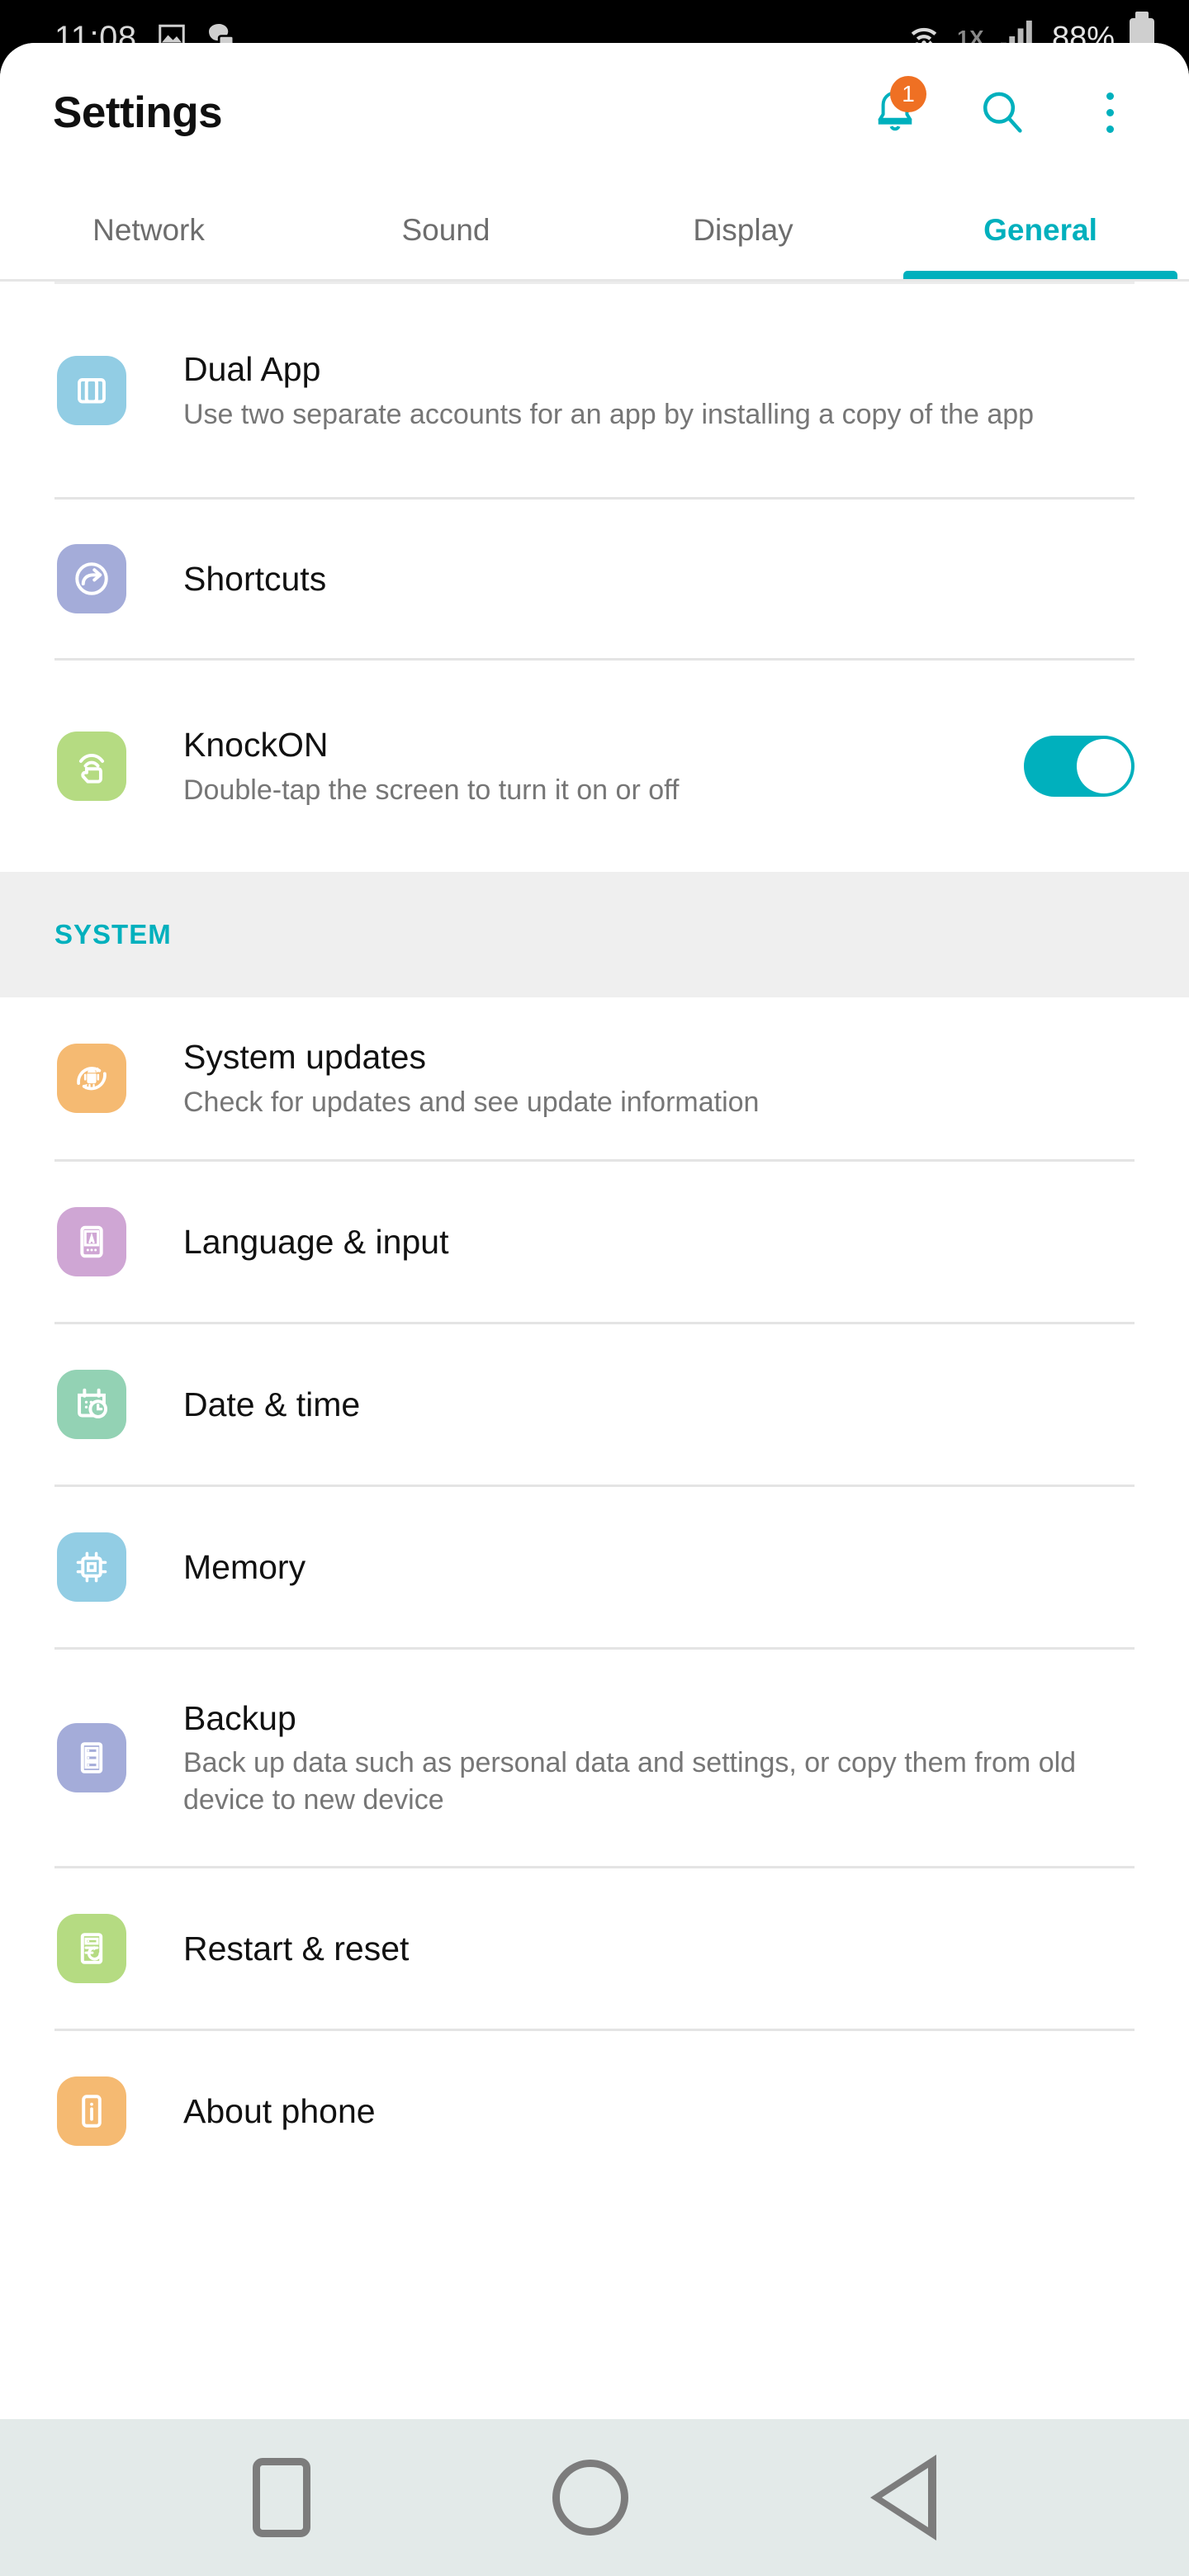 The width and height of the screenshot is (1189, 2576). I want to click on knock-on-tap-icon, so click(91, 766).